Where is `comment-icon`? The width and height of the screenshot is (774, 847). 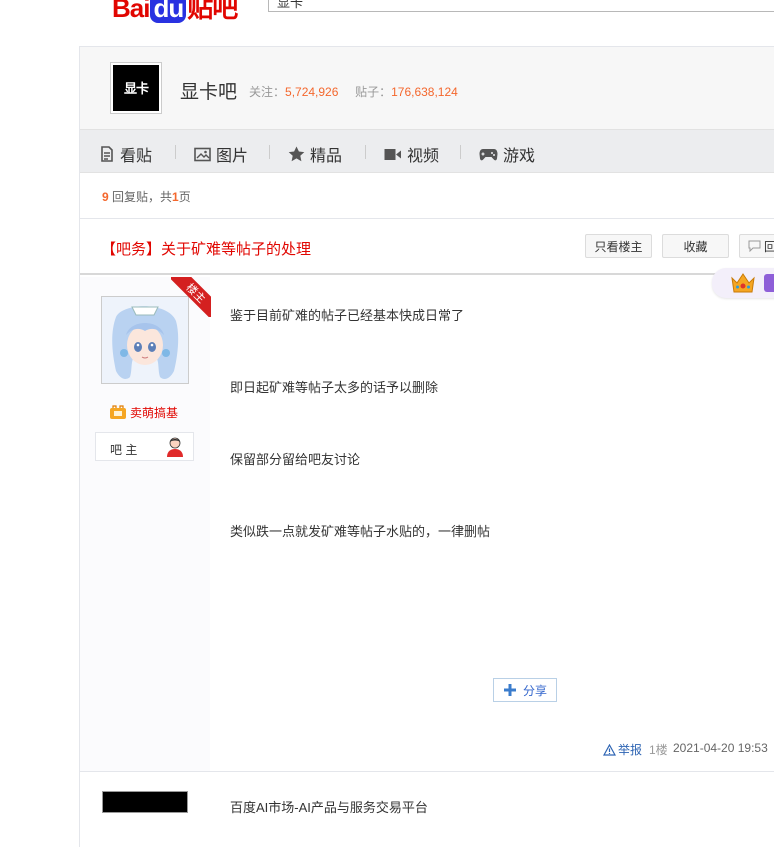
comment-icon is located at coordinates (754, 246).